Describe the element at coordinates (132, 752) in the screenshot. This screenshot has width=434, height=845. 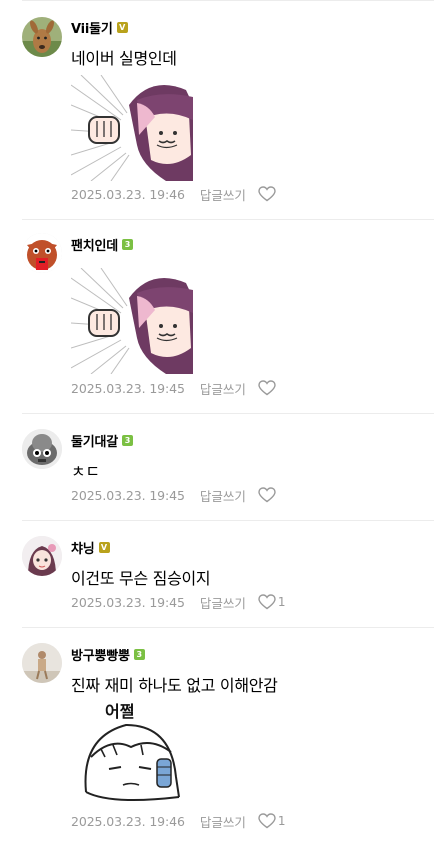
I see `doodle-girl-sticker: 어쩔` at that location.